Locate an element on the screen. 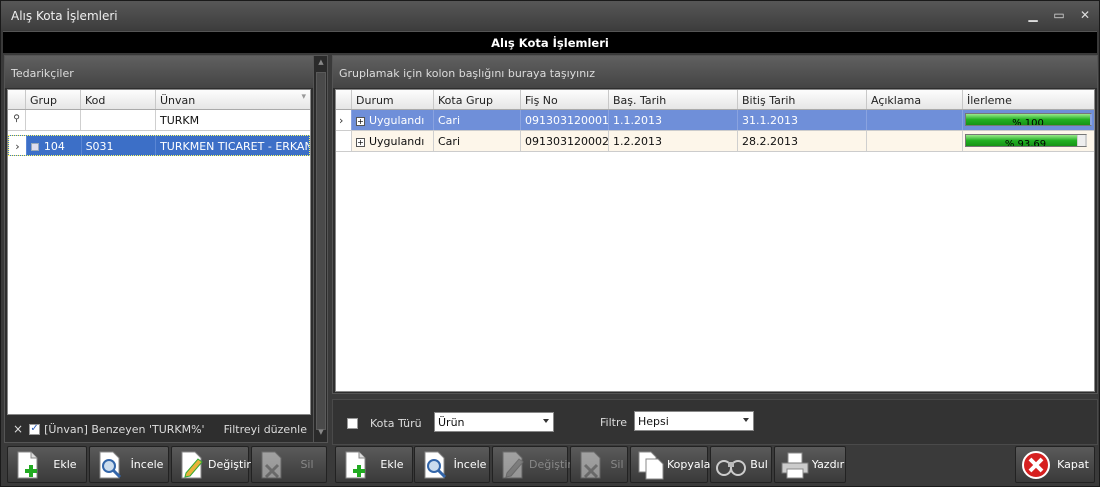  right-delete-button: Sil is located at coordinates (599, 464).